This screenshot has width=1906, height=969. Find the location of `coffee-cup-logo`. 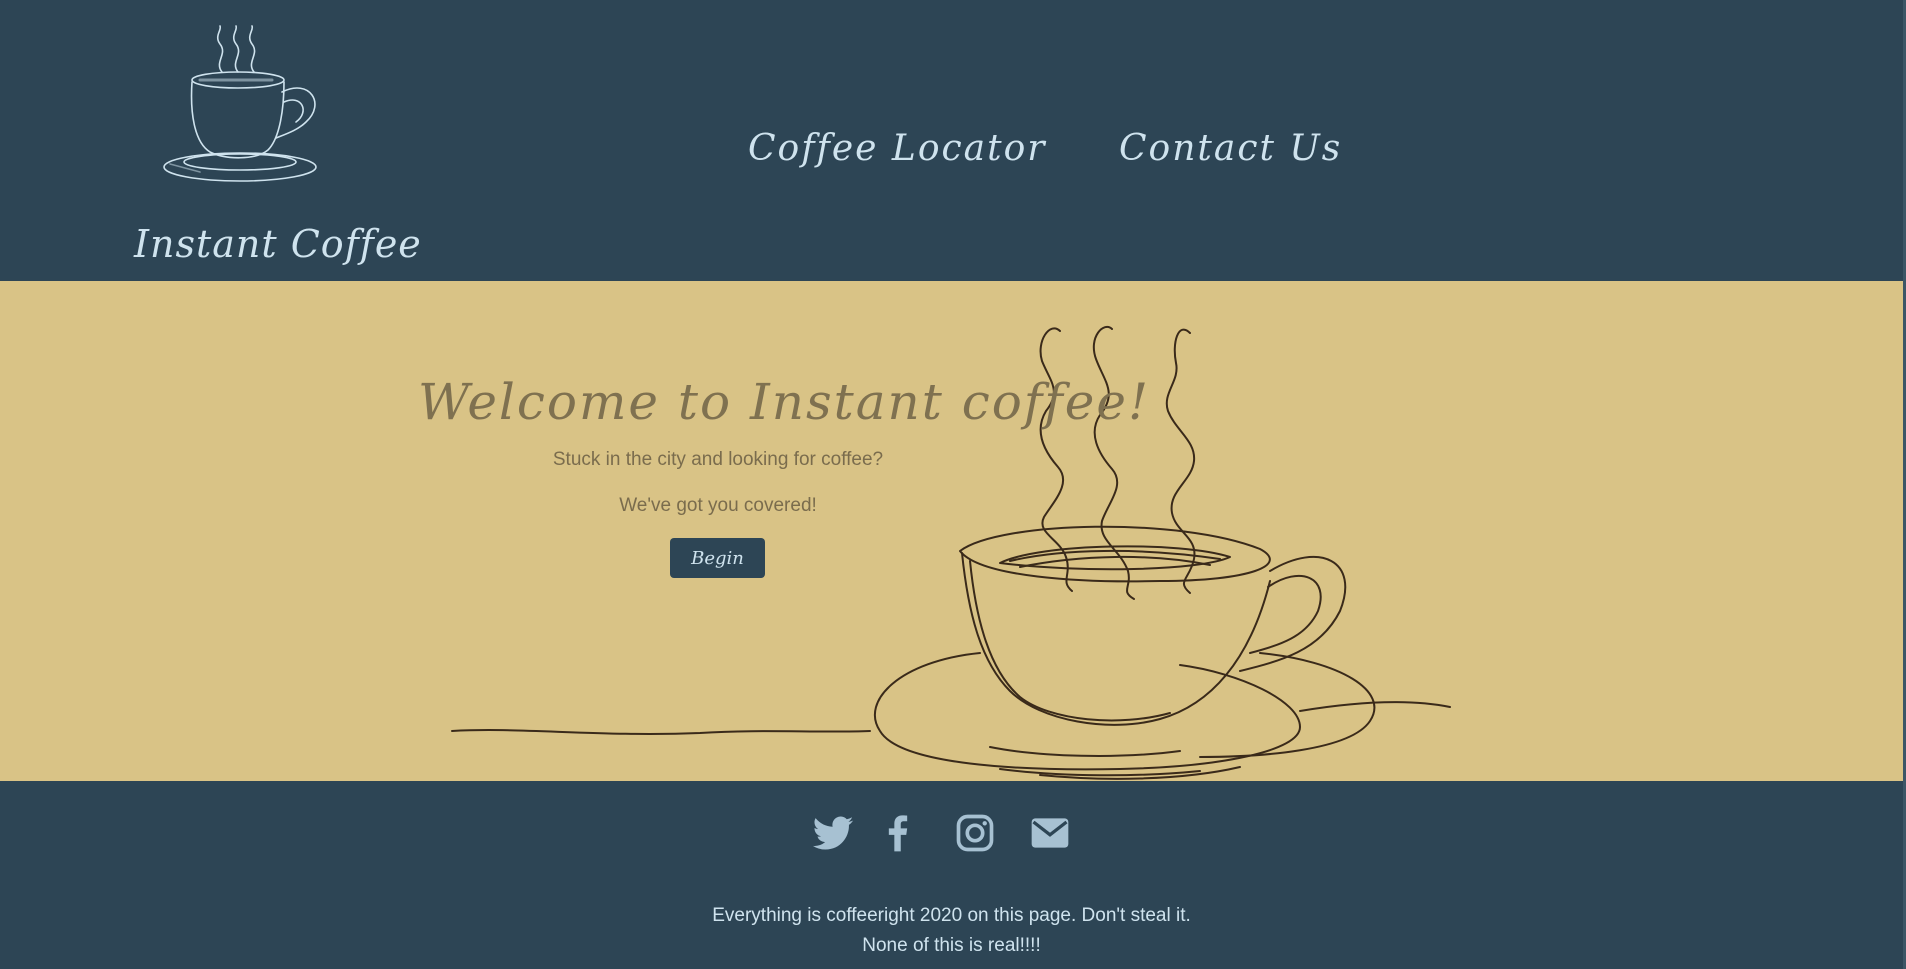

coffee-cup-logo is located at coordinates (246, 108).